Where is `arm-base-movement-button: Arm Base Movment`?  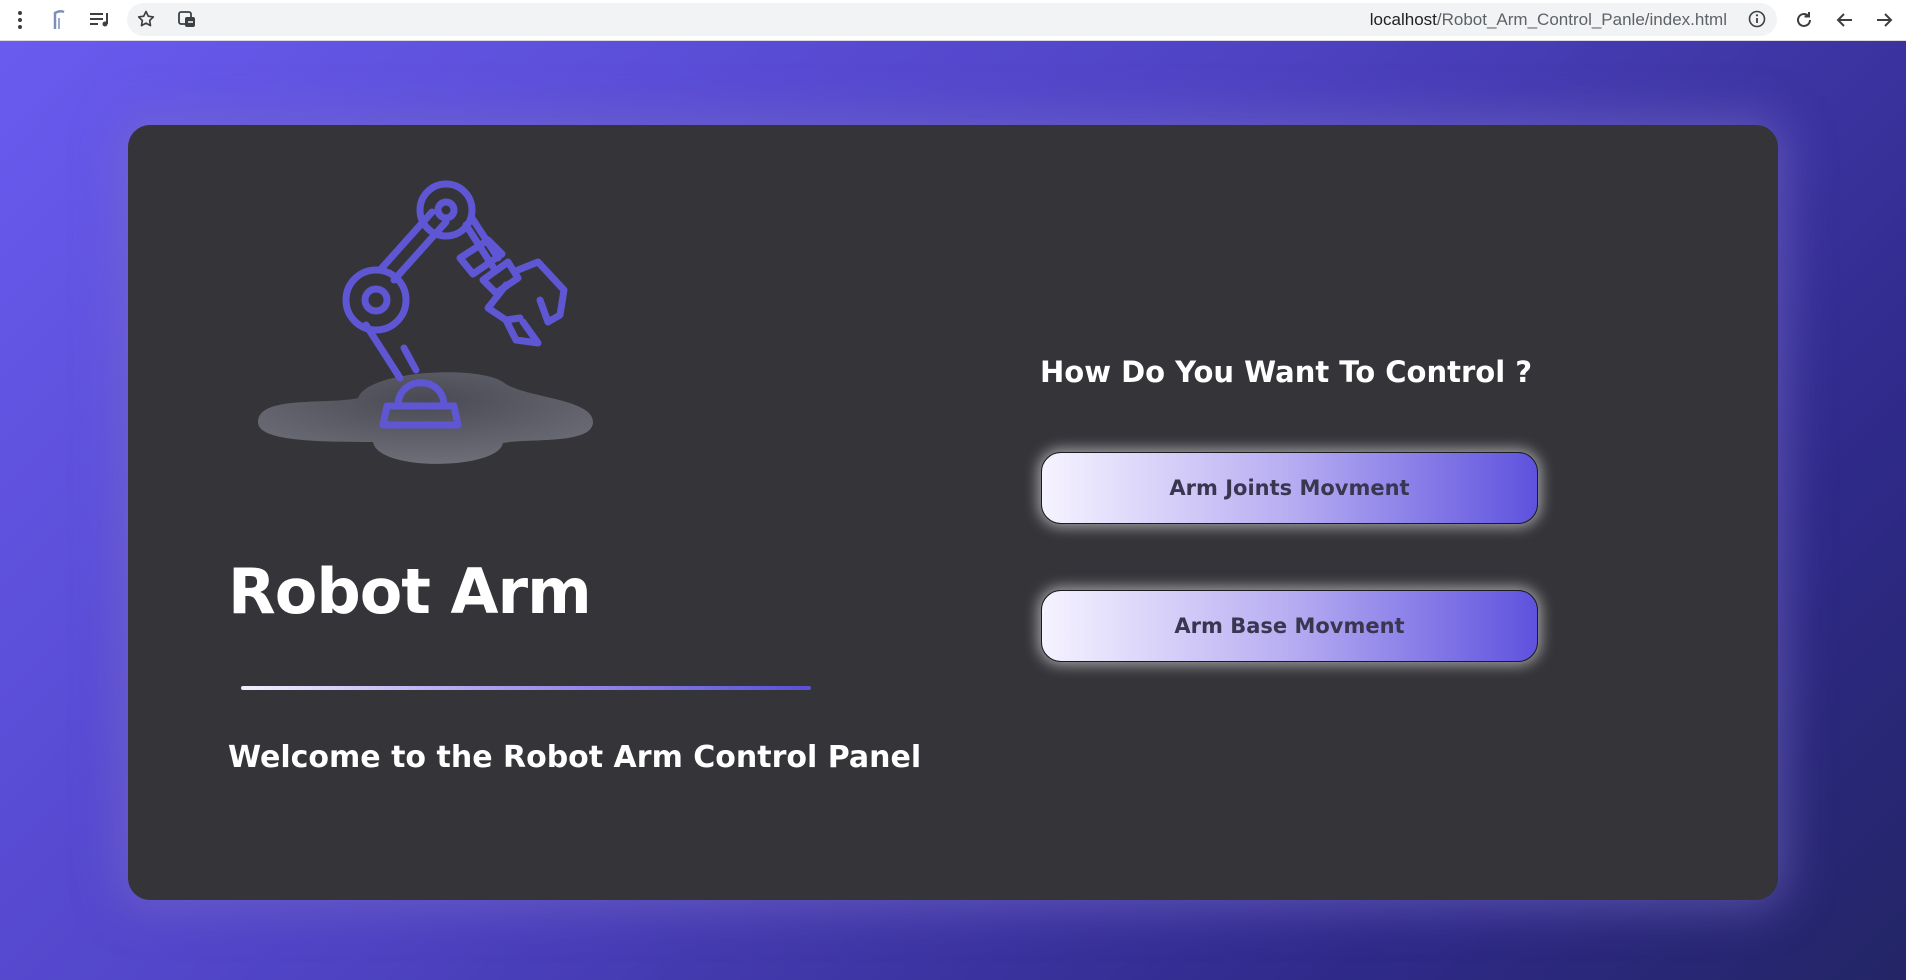
arm-base-movement-button: Arm Base Movment is located at coordinates (1289, 626).